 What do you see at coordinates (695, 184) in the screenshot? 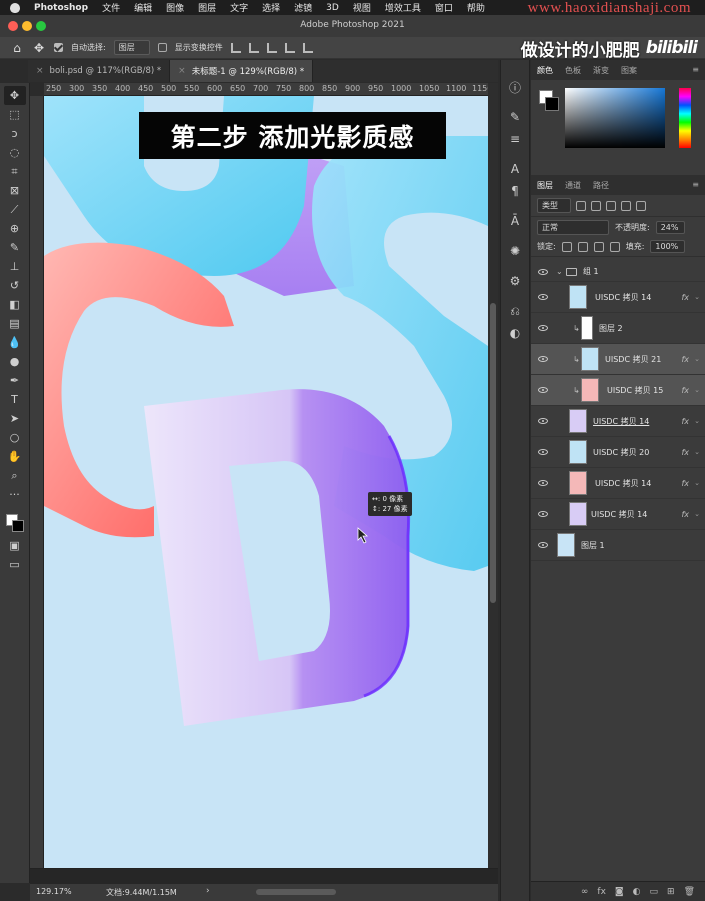
I see `panel-menu-icon: ≡` at bounding box center [695, 184].